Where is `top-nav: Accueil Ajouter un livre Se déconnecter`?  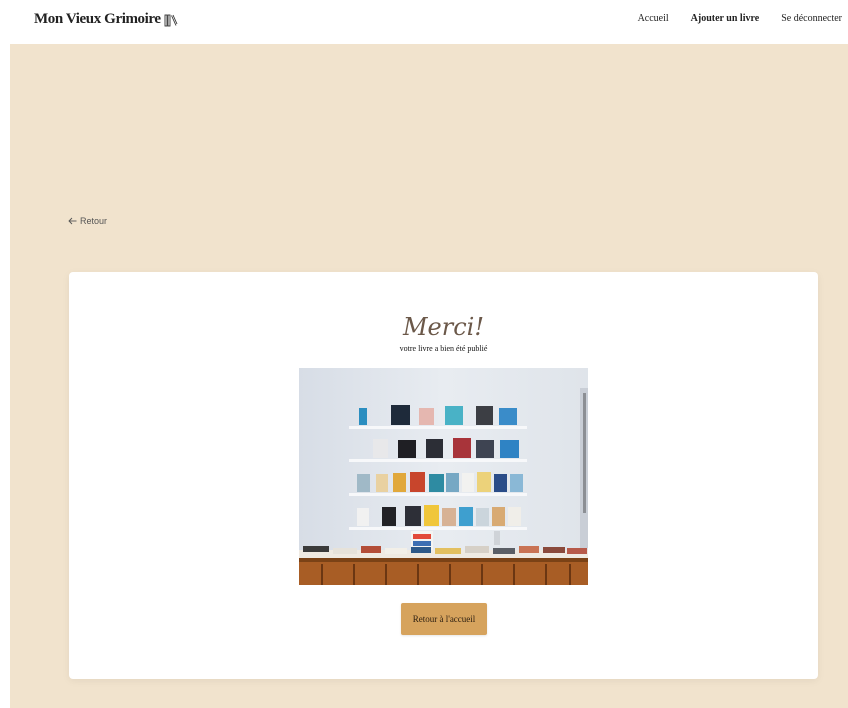 top-nav: Accueil Ajouter un livre Se déconnecter is located at coordinates (740, 18).